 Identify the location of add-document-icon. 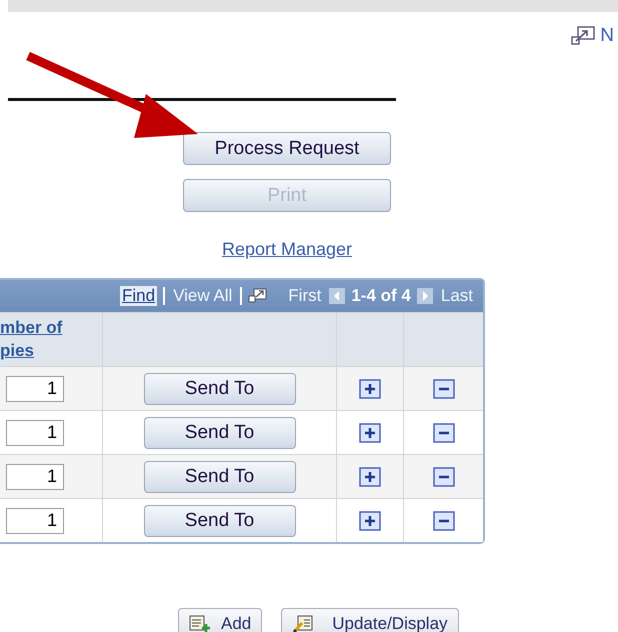
(200, 623).